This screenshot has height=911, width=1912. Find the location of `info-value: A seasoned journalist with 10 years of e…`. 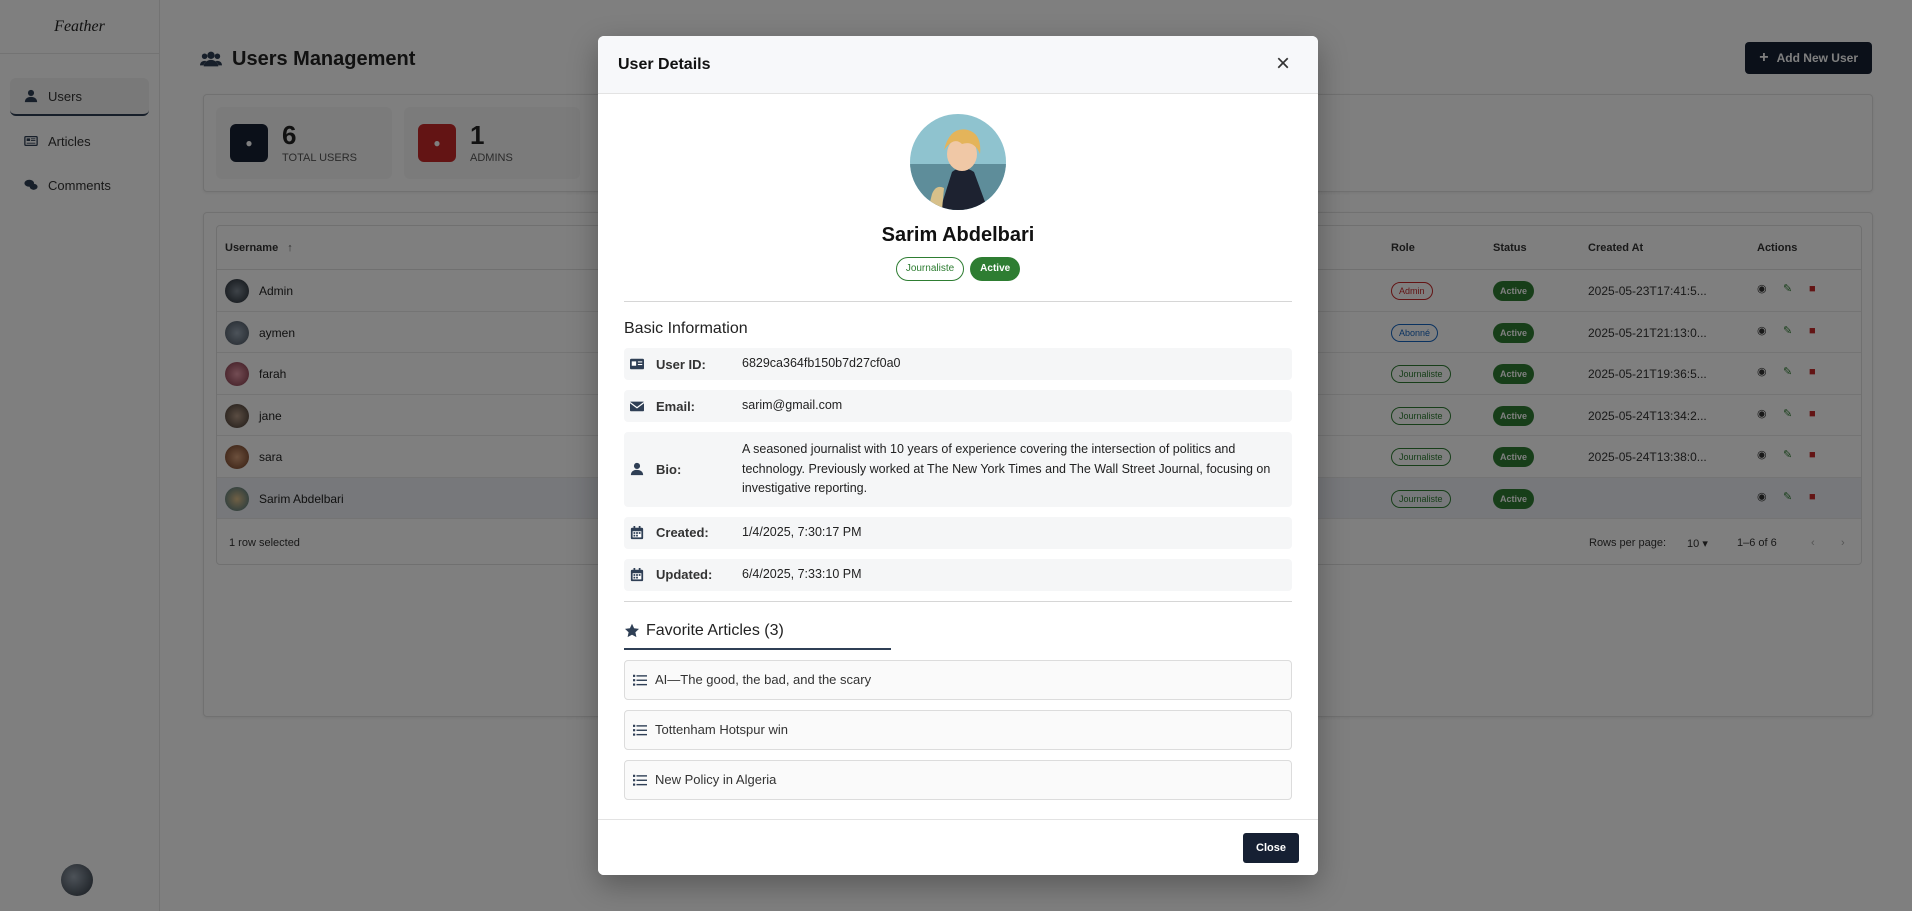

info-value: A seasoned journalist with 10 years of e… is located at coordinates (1006, 468).